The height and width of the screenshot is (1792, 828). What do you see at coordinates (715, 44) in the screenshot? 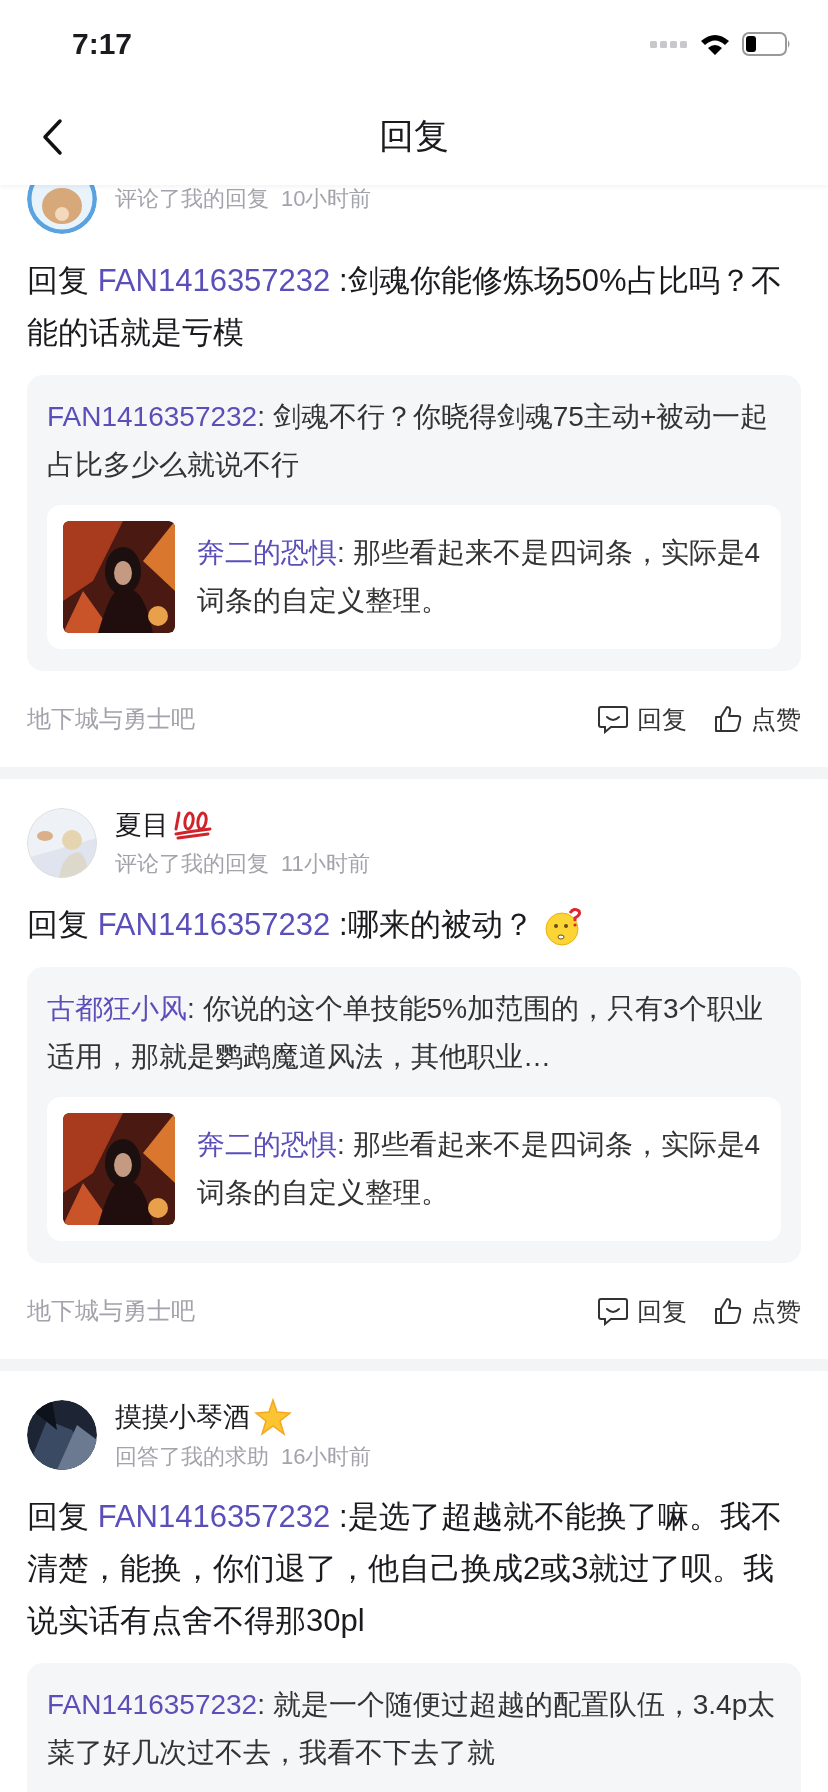
I see `wifi-icon` at bounding box center [715, 44].